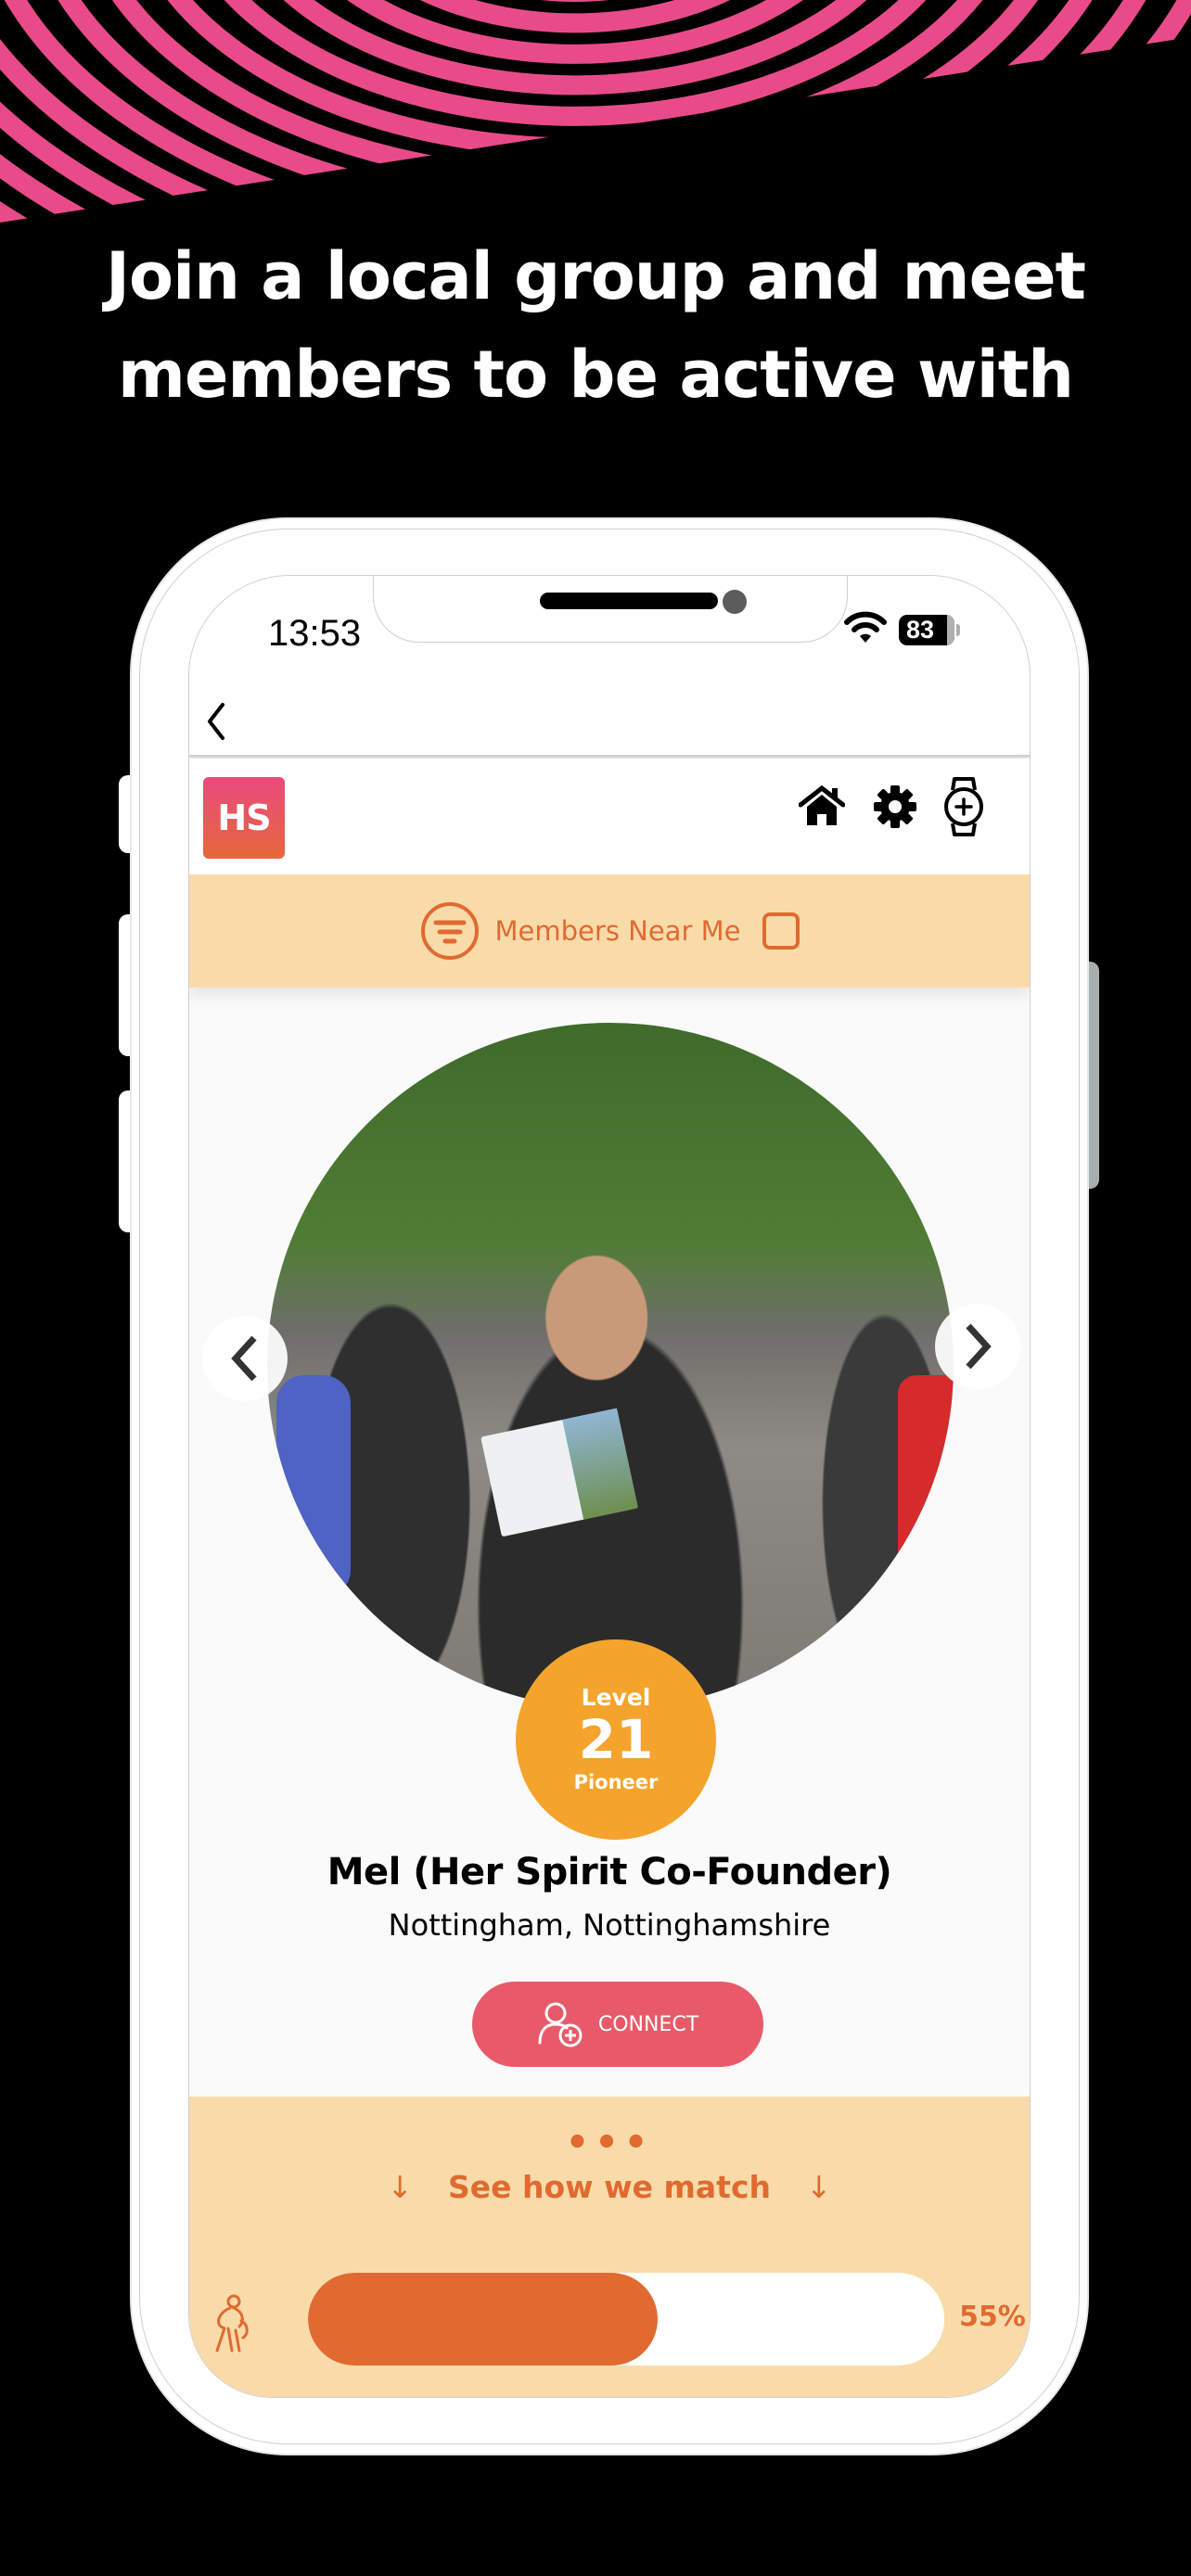  What do you see at coordinates (992, 2317) in the screenshot?
I see `match-percent: 55%` at bounding box center [992, 2317].